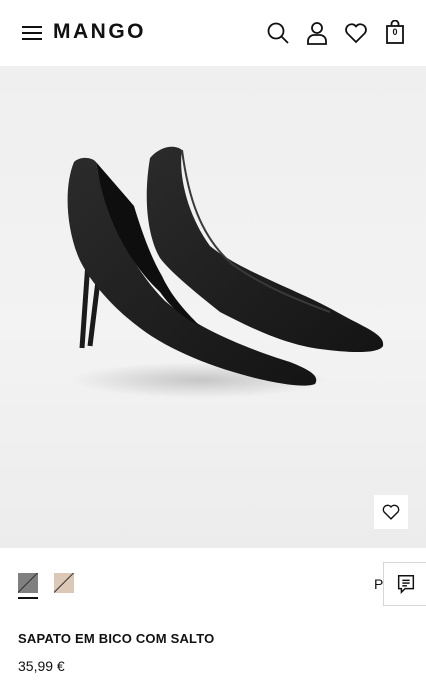 This screenshot has width=426, height=700. I want to click on chat-button, so click(404, 584).